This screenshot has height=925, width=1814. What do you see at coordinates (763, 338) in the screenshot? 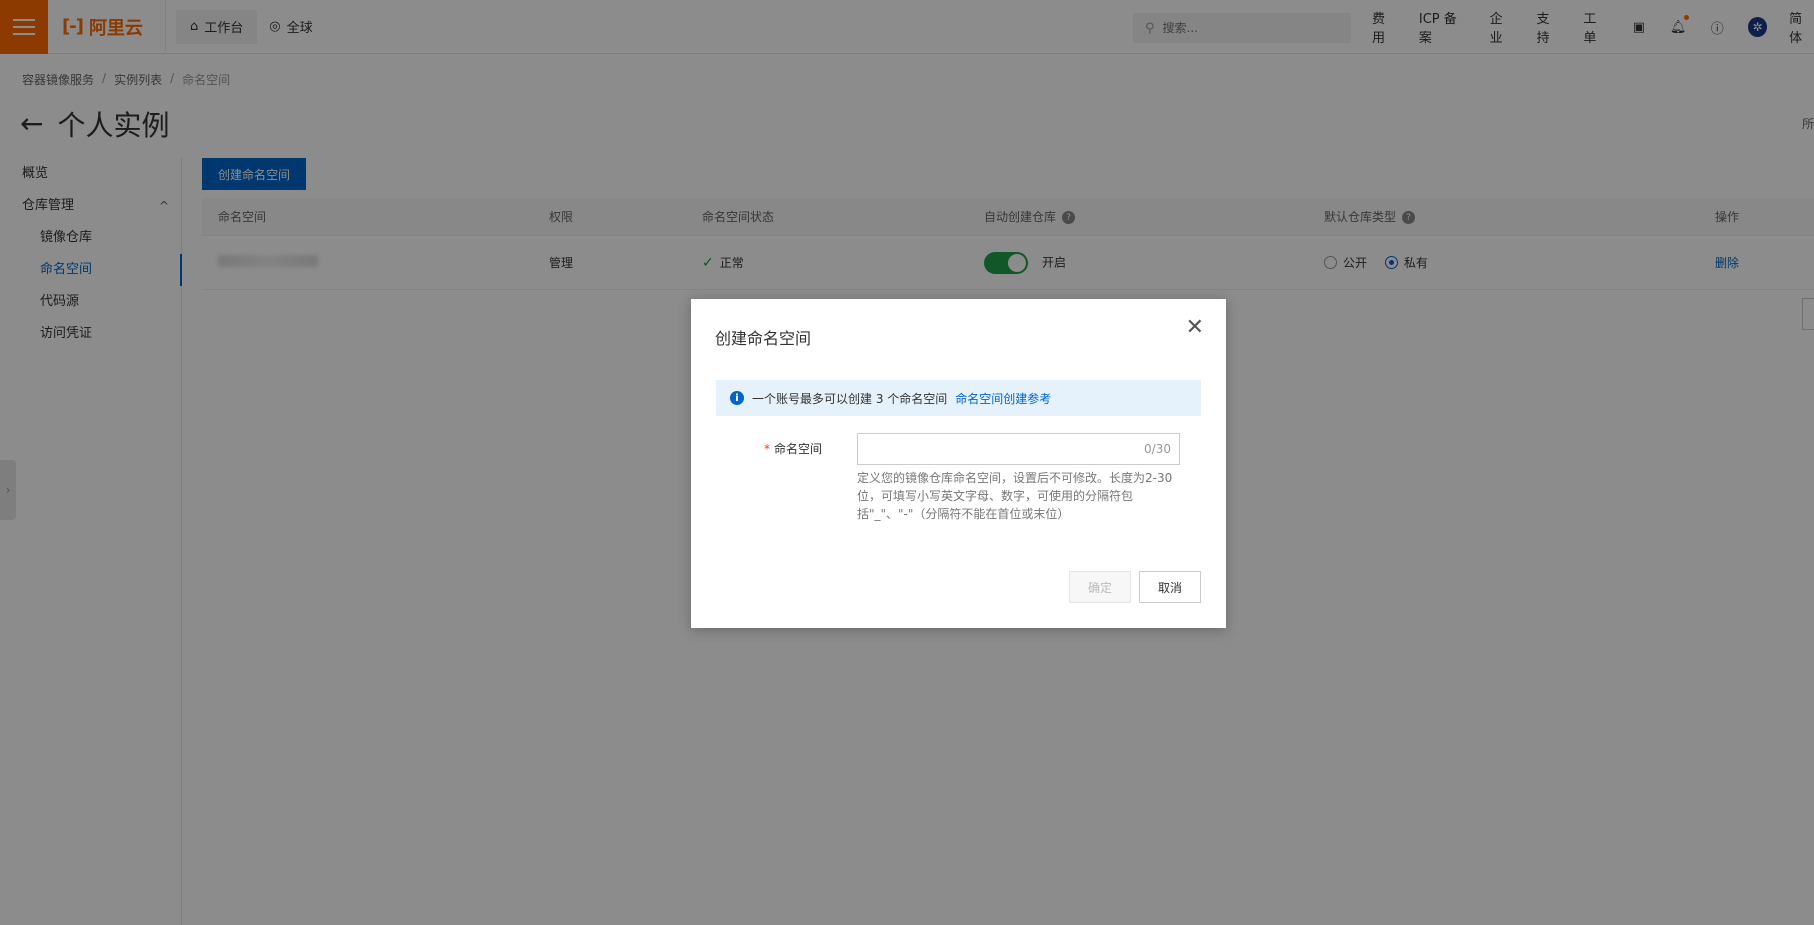
I see `dialog-title: 创建命名空间` at bounding box center [763, 338].